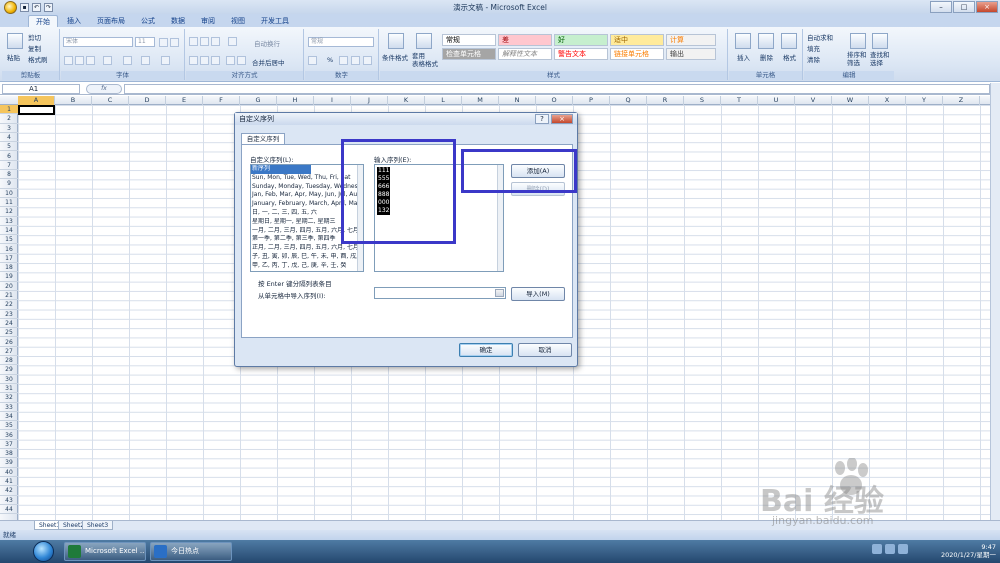 This screenshot has width=1000, height=563. Describe the element at coordinates (9, 128) in the screenshot. I see `row-header: 3` at that location.